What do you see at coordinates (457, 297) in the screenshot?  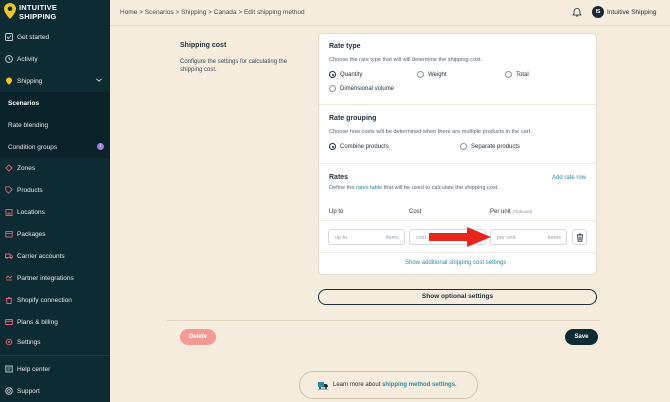 I see `show-optional-settings-button: Show optional settings` at bounding box center [457, 297].